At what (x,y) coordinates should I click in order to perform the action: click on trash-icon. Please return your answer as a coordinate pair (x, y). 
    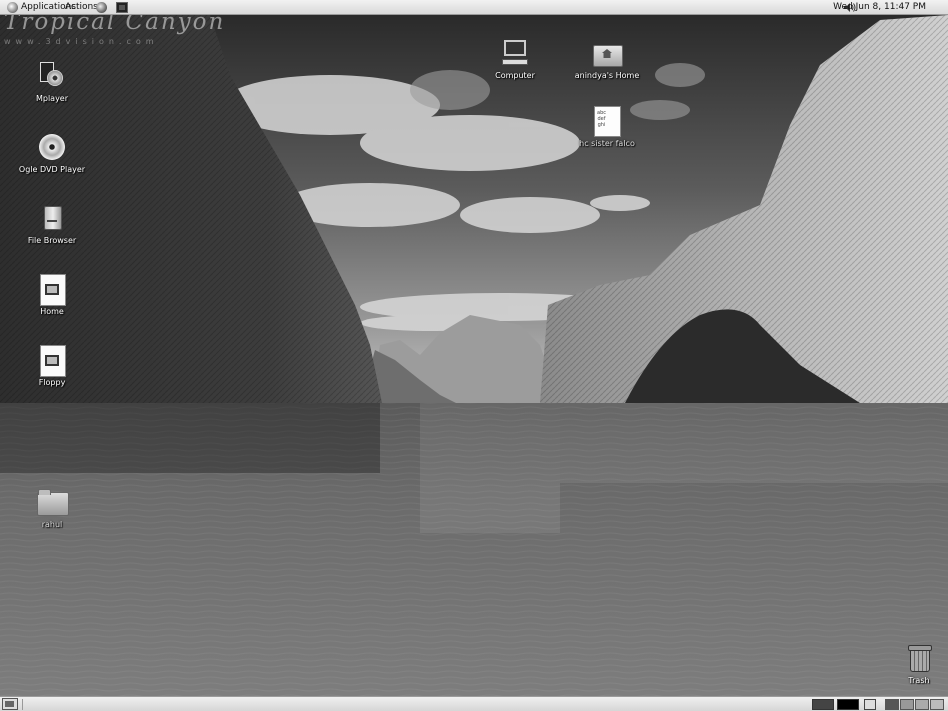
    Looking at the image, I should click on (919, 658).